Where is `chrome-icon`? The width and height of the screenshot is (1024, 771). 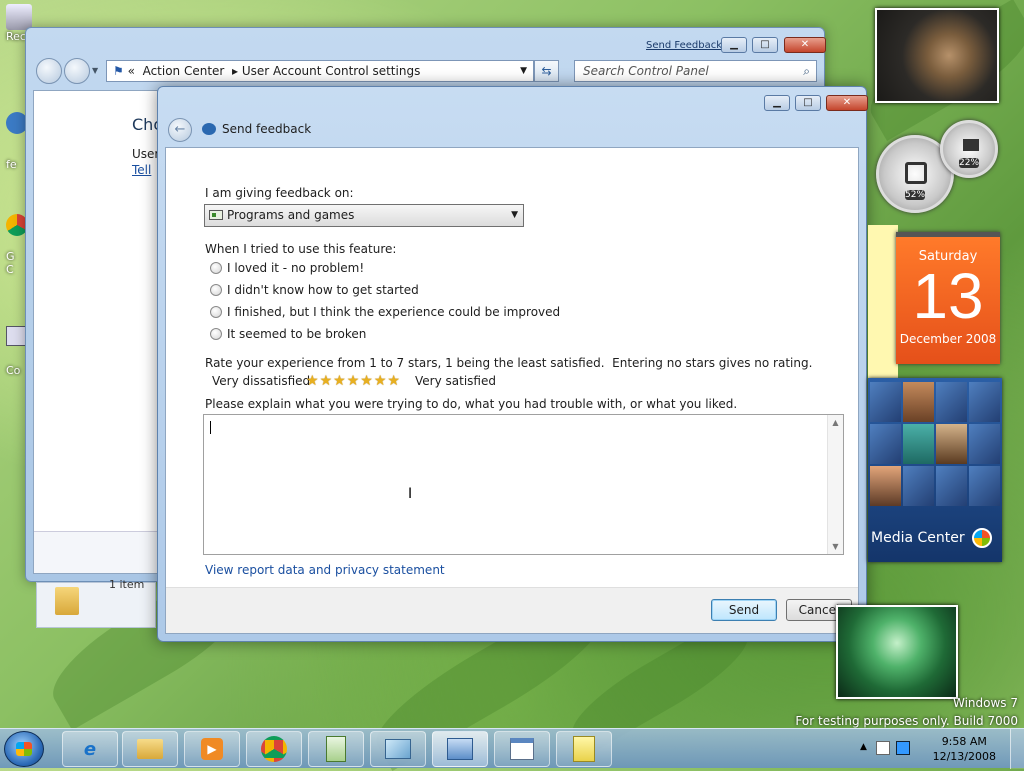 chrome-icon is located at coordinates (274, 749).